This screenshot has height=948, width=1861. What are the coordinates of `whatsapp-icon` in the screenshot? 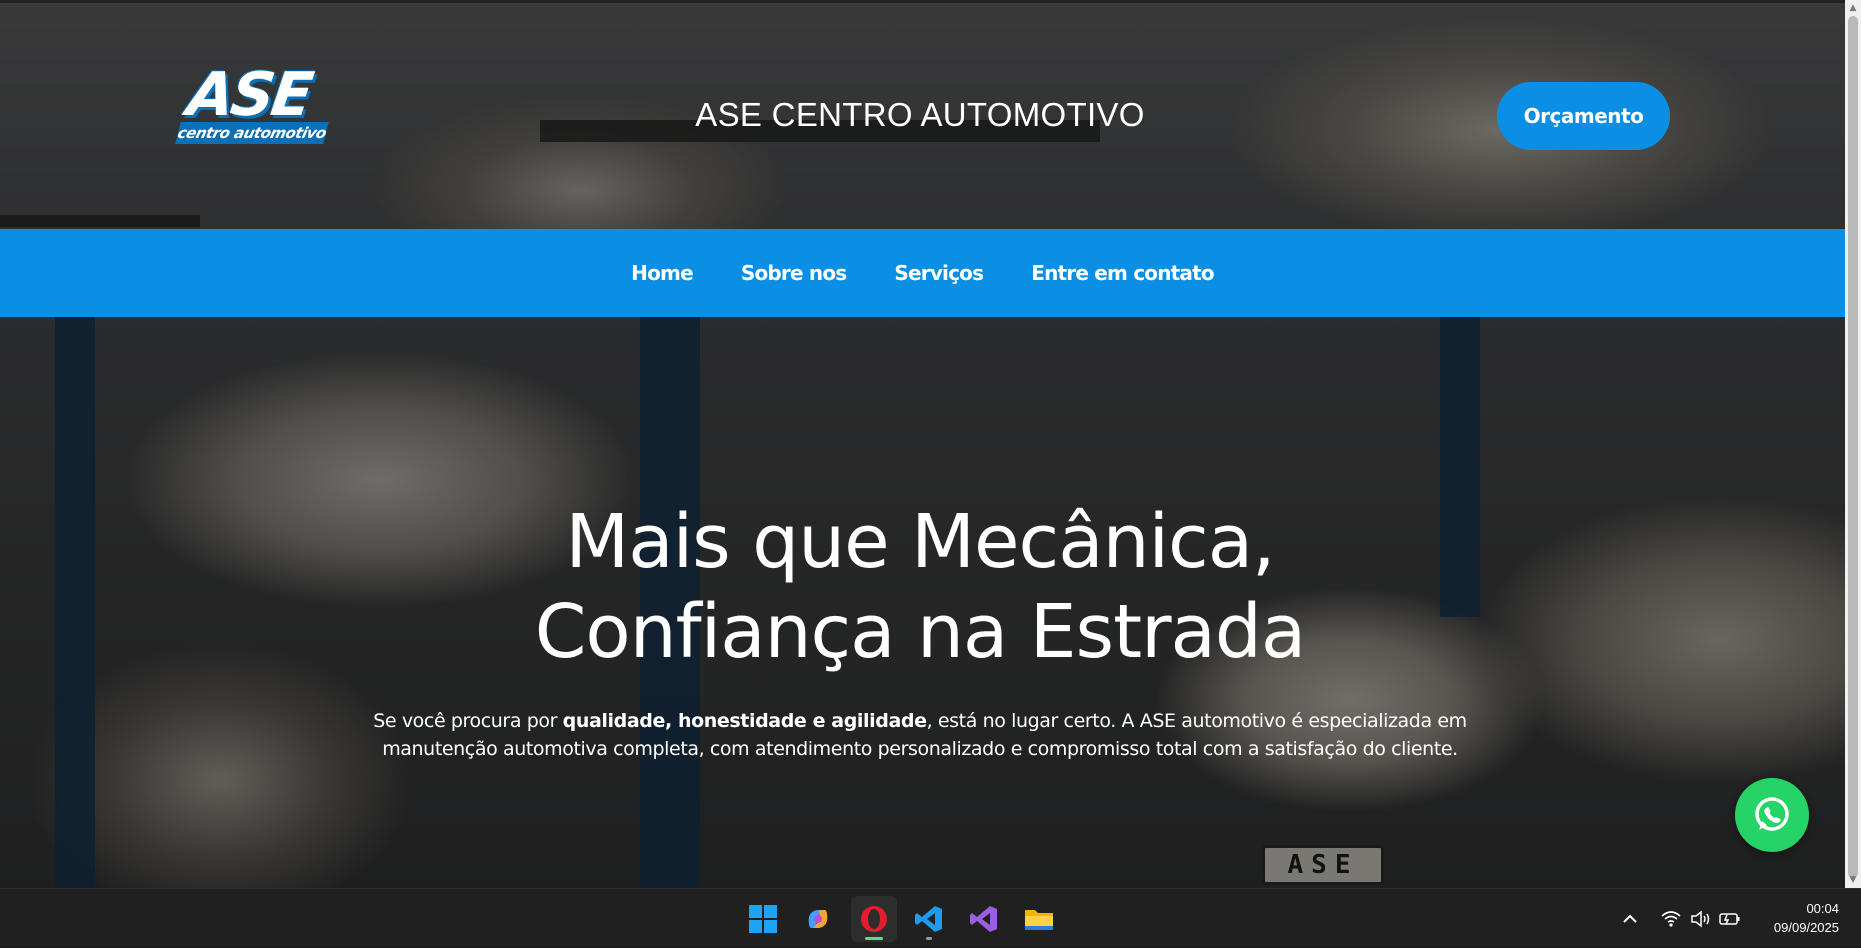 It's located at (1772, 814).